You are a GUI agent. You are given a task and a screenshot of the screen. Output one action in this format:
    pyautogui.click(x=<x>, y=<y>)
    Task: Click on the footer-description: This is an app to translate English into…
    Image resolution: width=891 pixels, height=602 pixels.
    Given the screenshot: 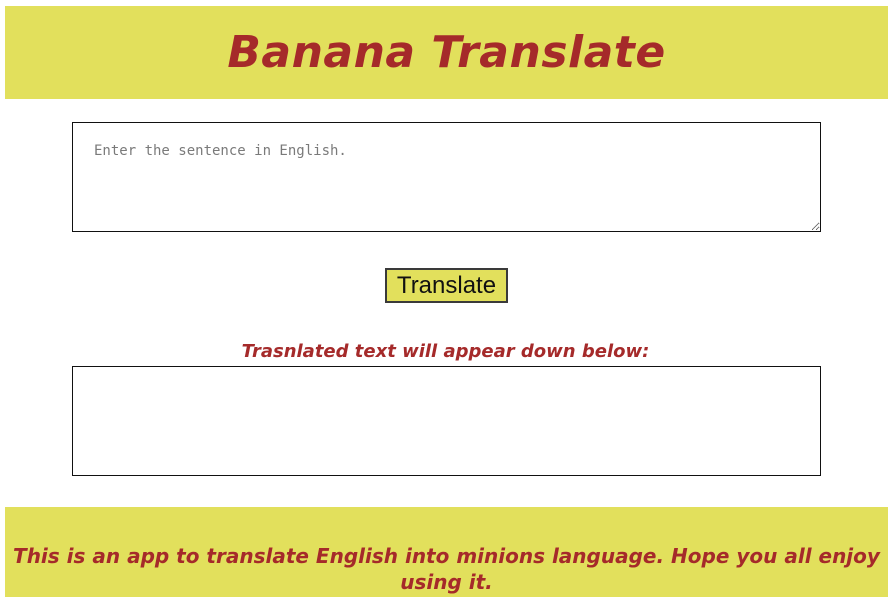 What is the action you would take?
    pyautogui.click(x=446, y=569)
    